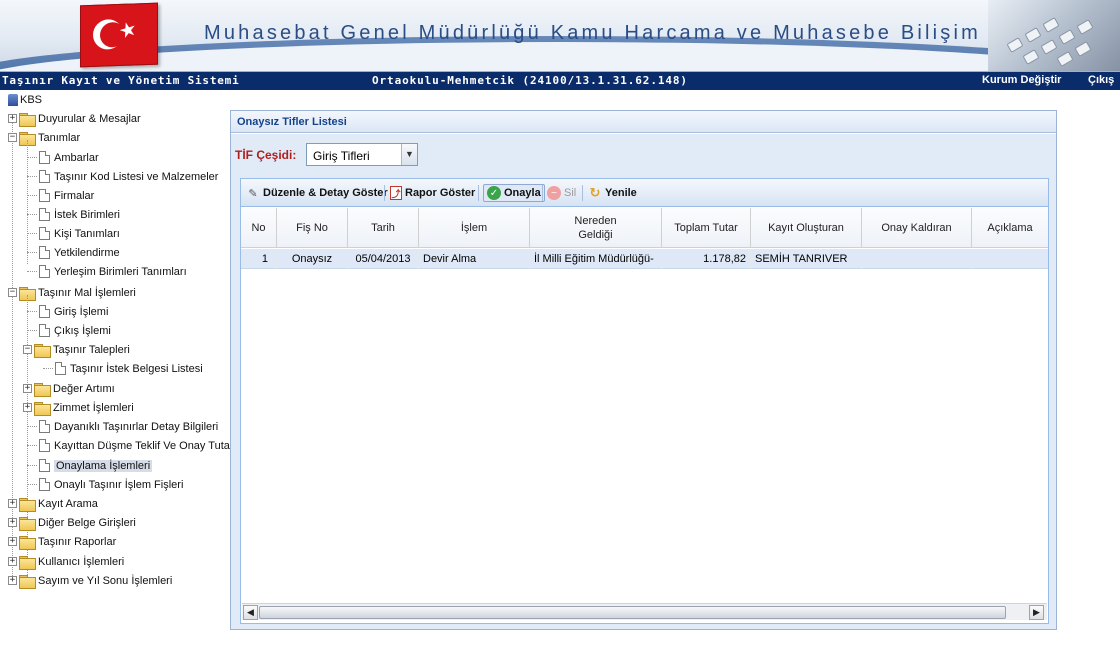  Describe the element at coordinates (87, 214) in the screenshot. I see `tree-label: İstek Birimleri` at that location.